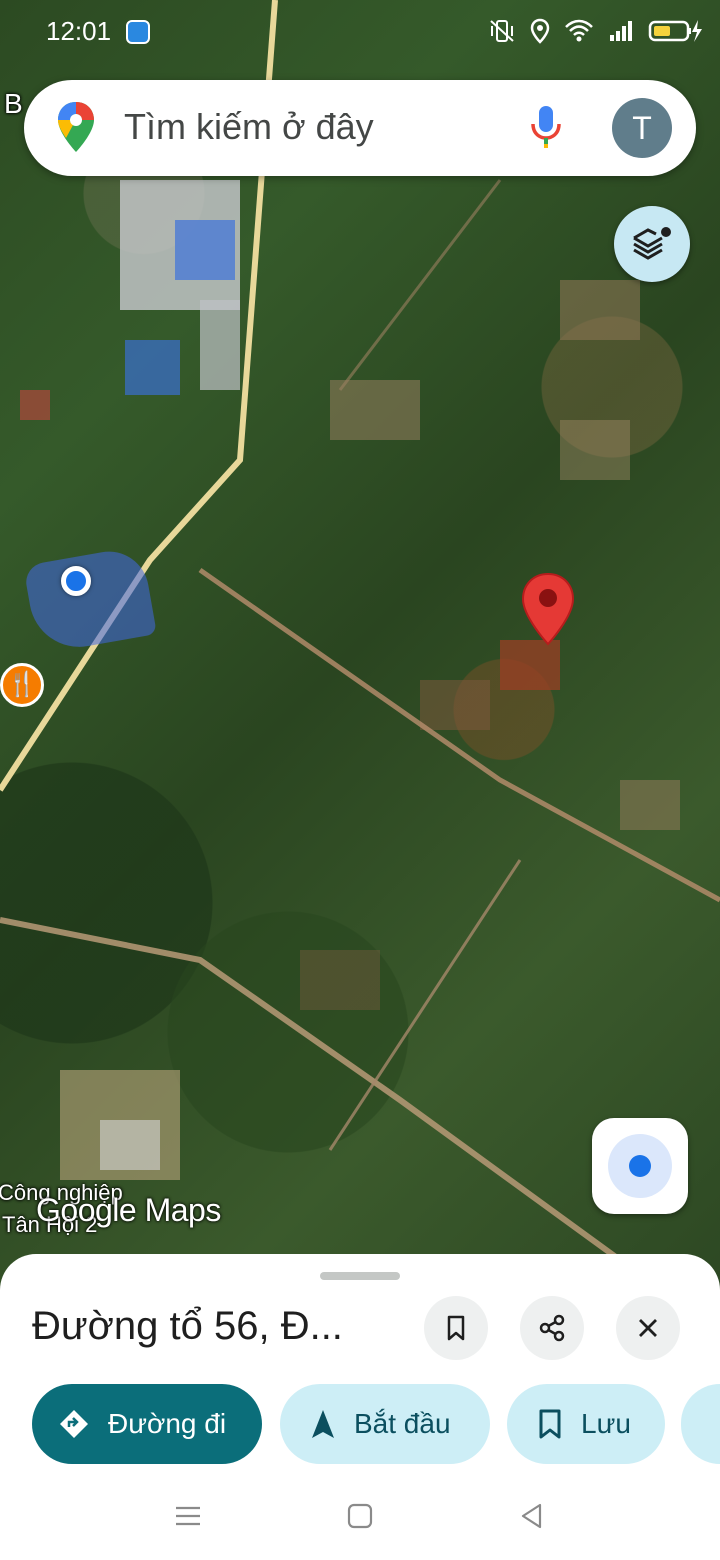  Describe the element at coordinates (642, 128) in the screenshot. I see `avatar: T` at that location.